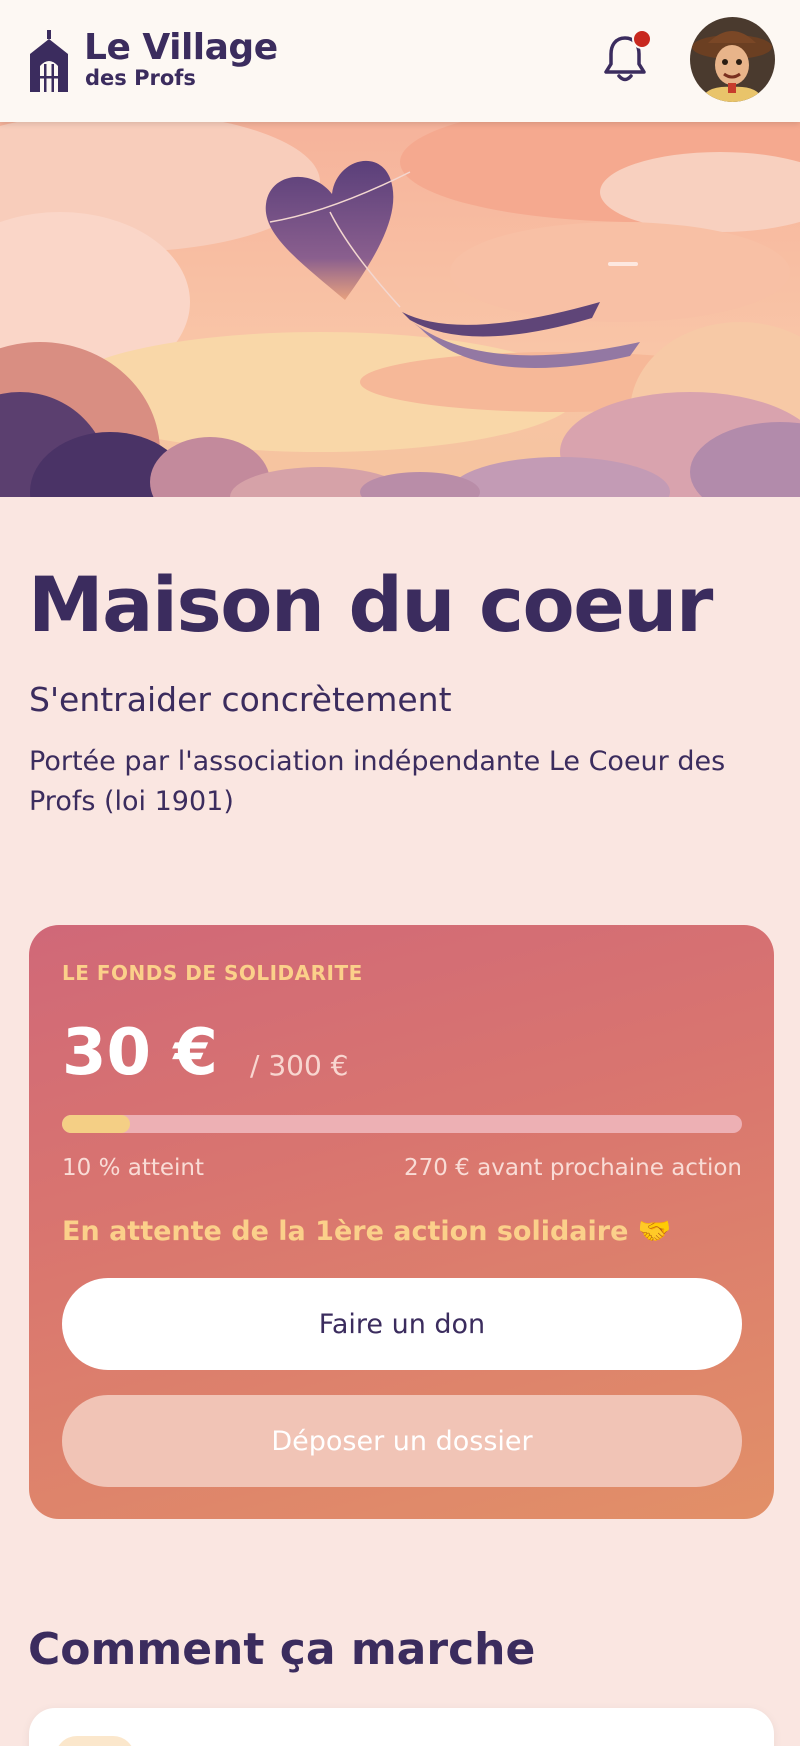  Describe the element at coordinates (95, 1741) in the screenshot. I see `step-icon` at that location.